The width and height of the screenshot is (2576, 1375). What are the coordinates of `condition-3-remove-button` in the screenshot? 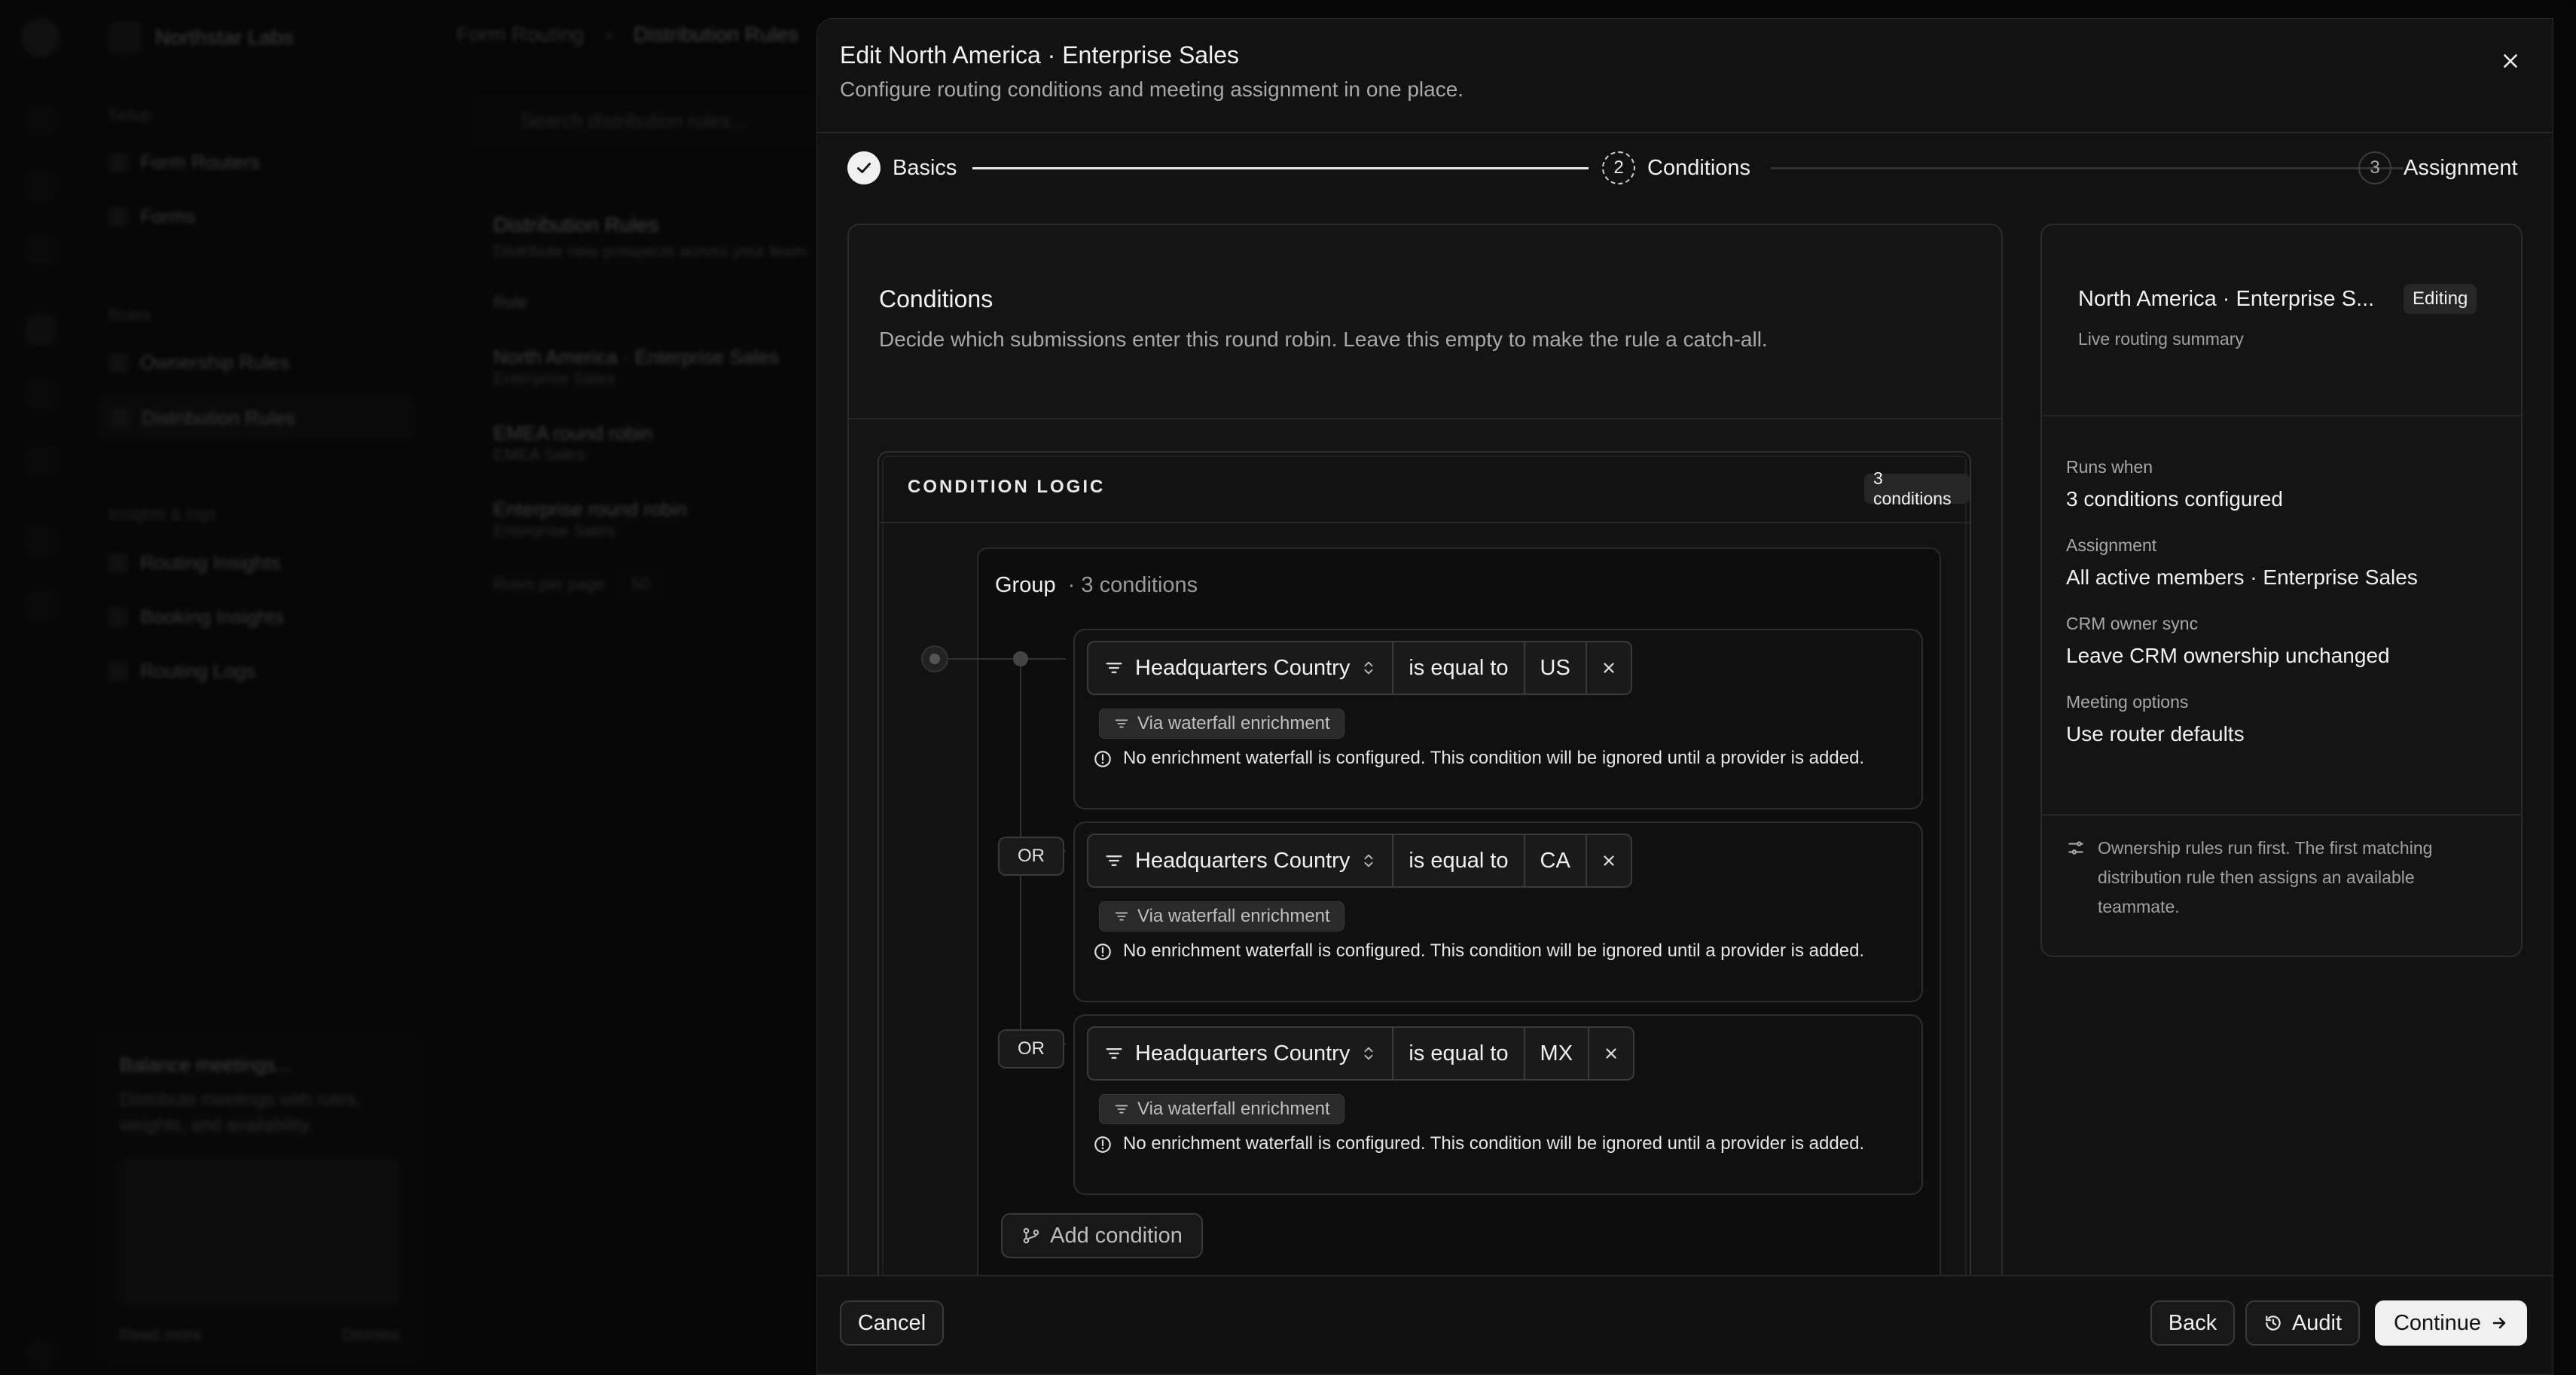 It's located at (1611, 1053).